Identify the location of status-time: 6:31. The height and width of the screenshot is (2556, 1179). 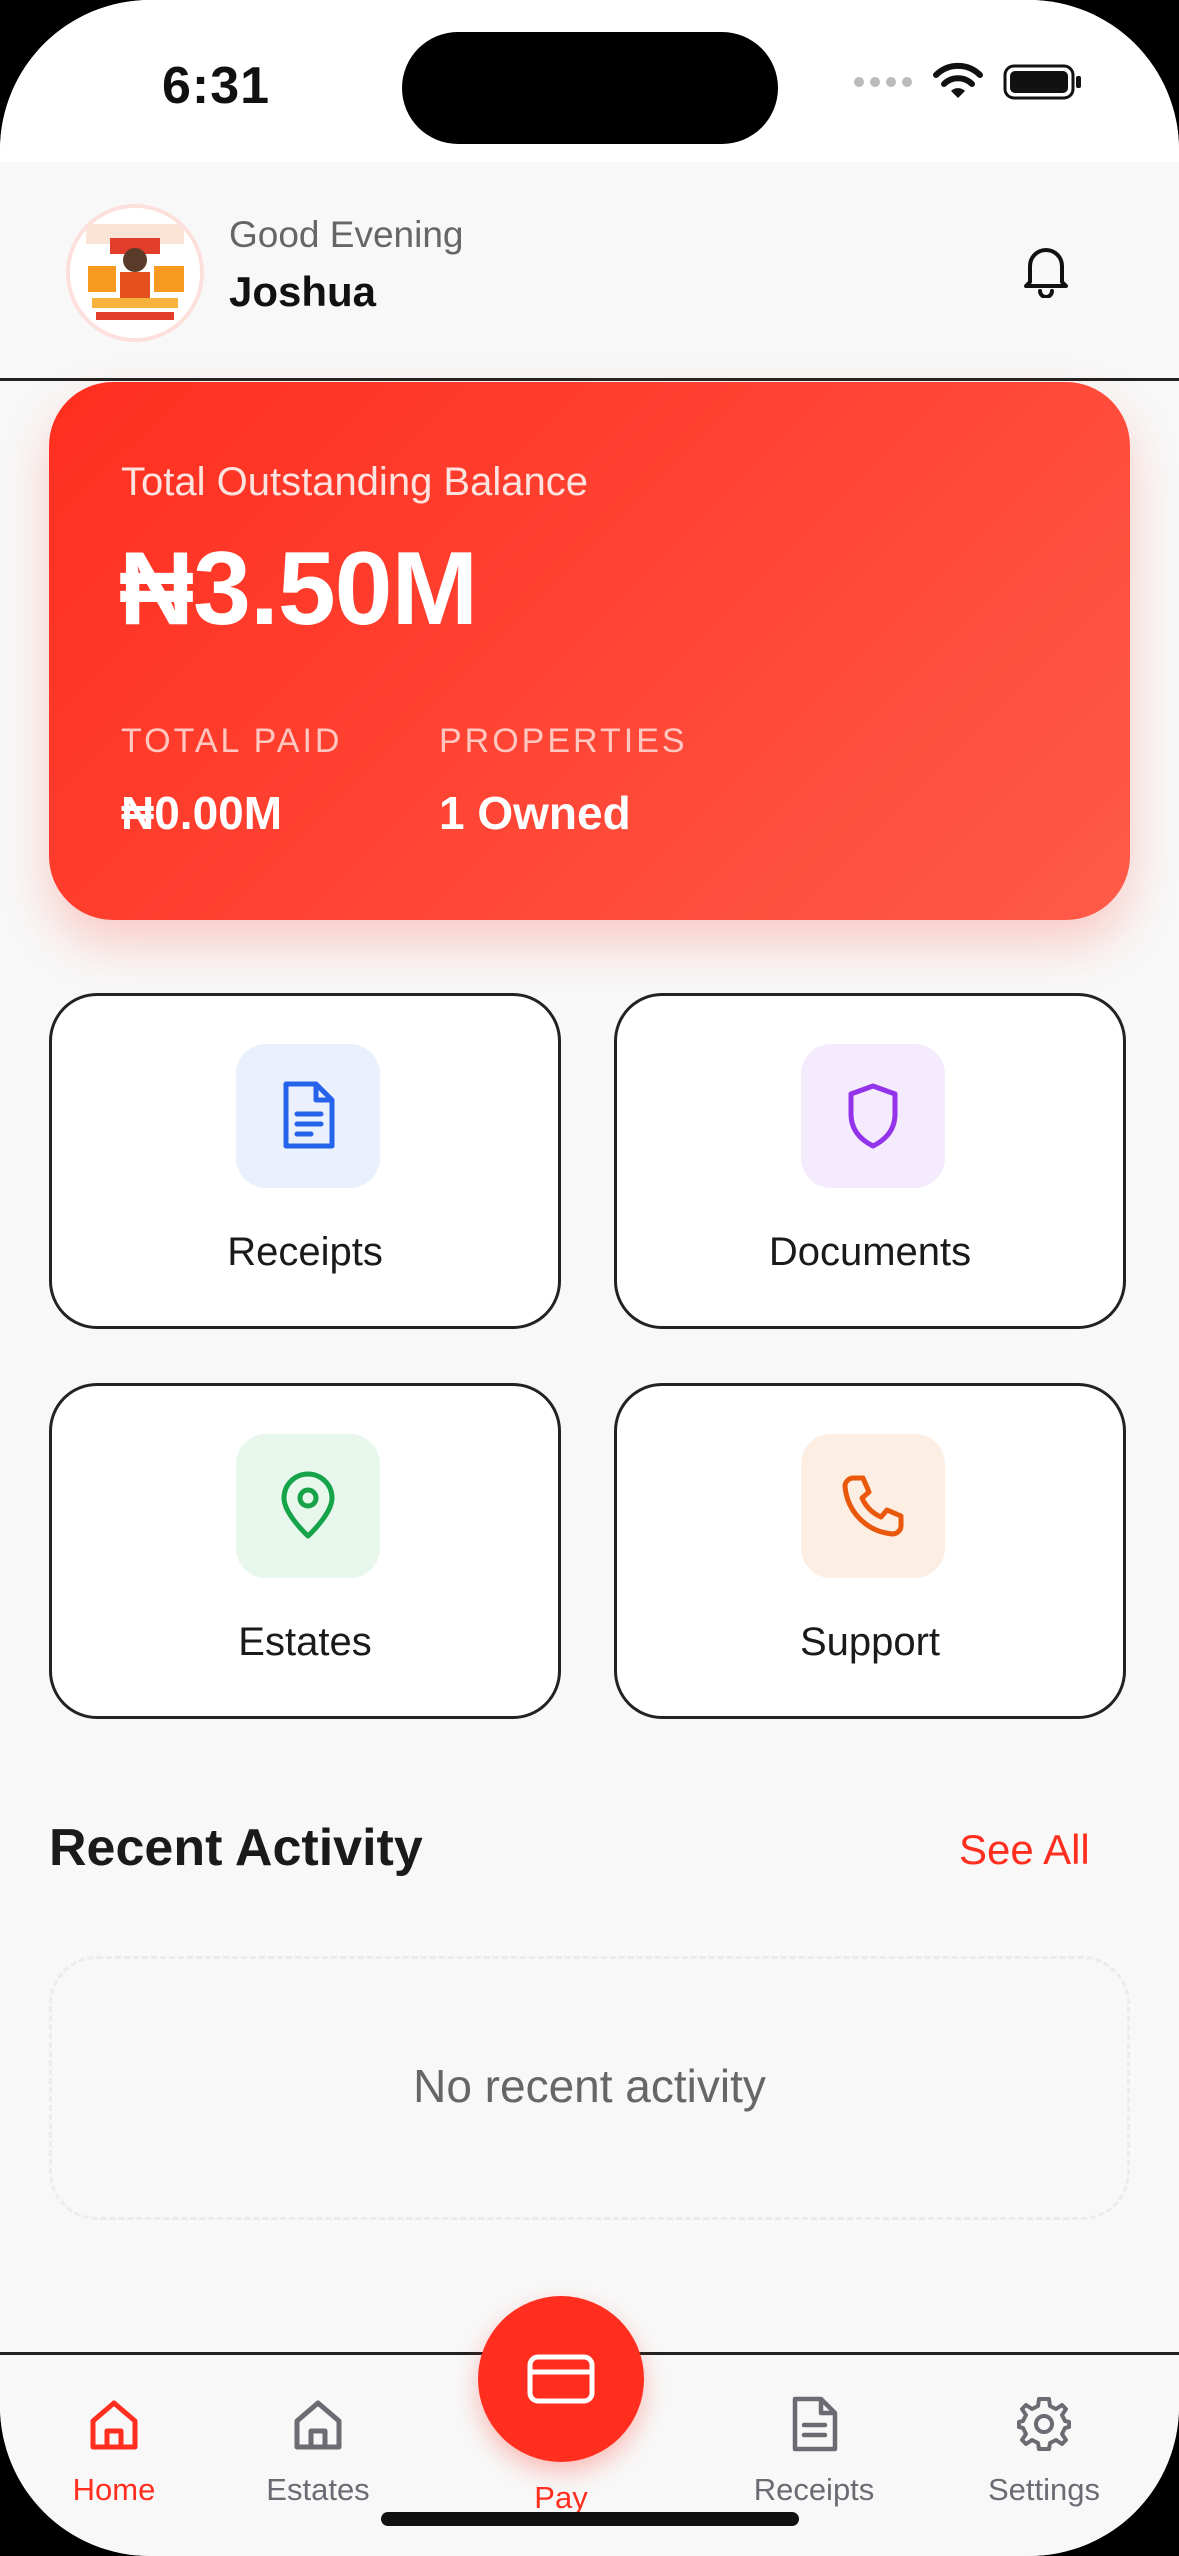
(216, 86).